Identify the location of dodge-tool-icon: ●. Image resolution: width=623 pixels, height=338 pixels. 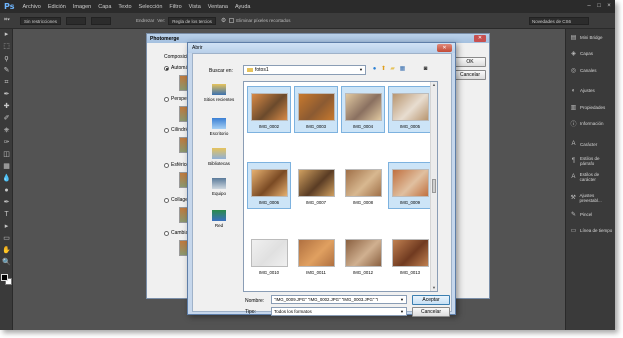
(6, 191).